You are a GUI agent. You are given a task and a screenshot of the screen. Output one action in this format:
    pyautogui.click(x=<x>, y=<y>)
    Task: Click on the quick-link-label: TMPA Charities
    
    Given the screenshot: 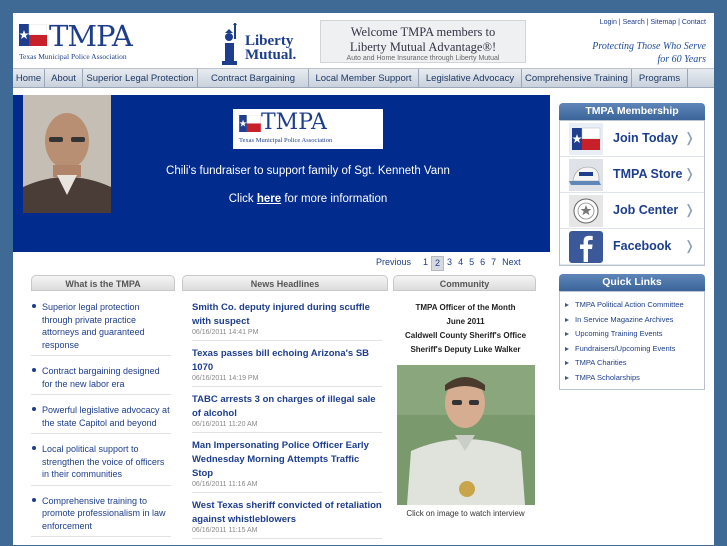 What is the action you would take?
    pyautogui.click(x=601, y=362)
    